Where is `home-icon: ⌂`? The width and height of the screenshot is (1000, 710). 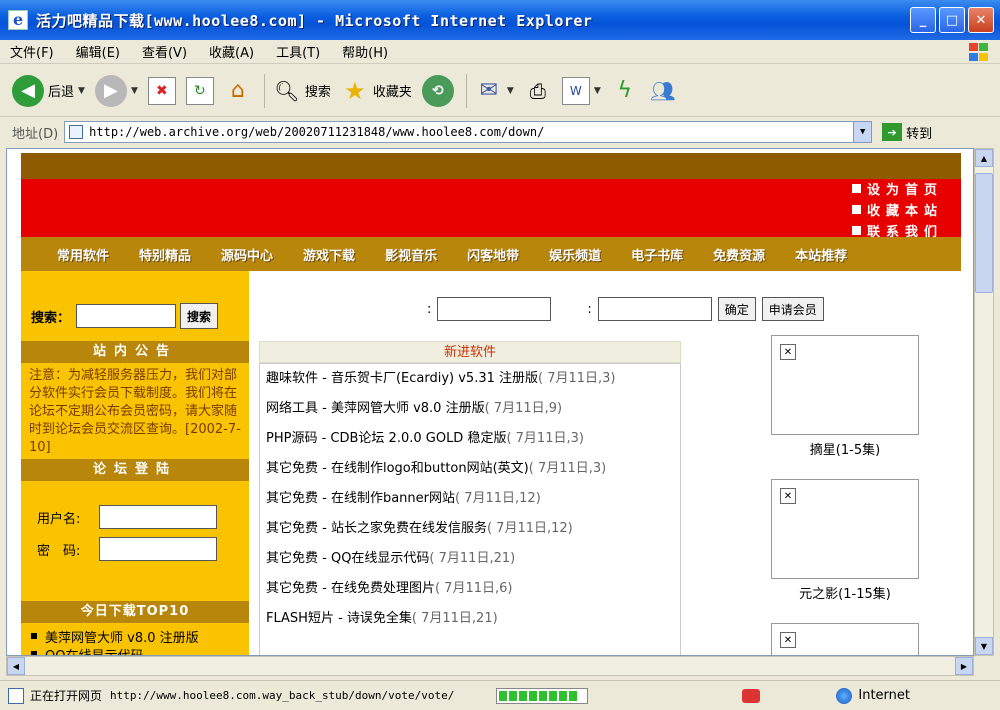 home-icon: ⌂ is located at coordinates (237, 90).